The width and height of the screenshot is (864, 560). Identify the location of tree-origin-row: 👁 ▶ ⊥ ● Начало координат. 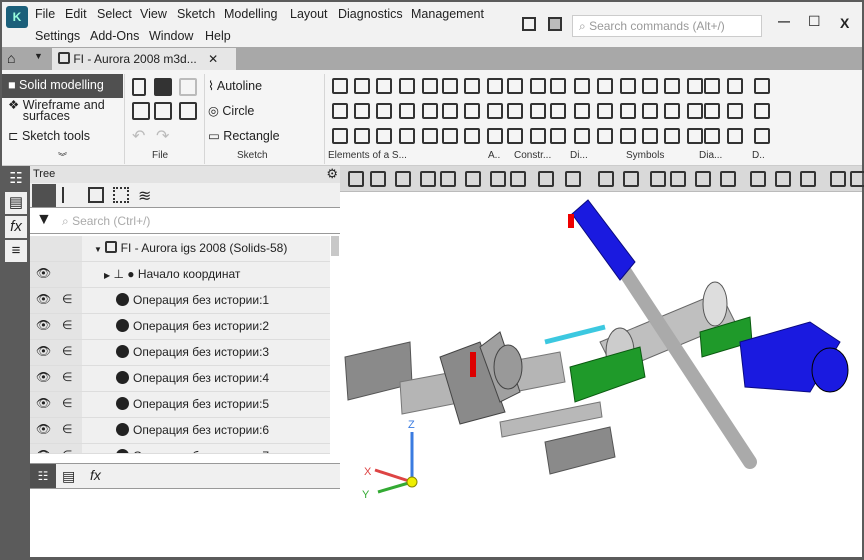
(180, 275).